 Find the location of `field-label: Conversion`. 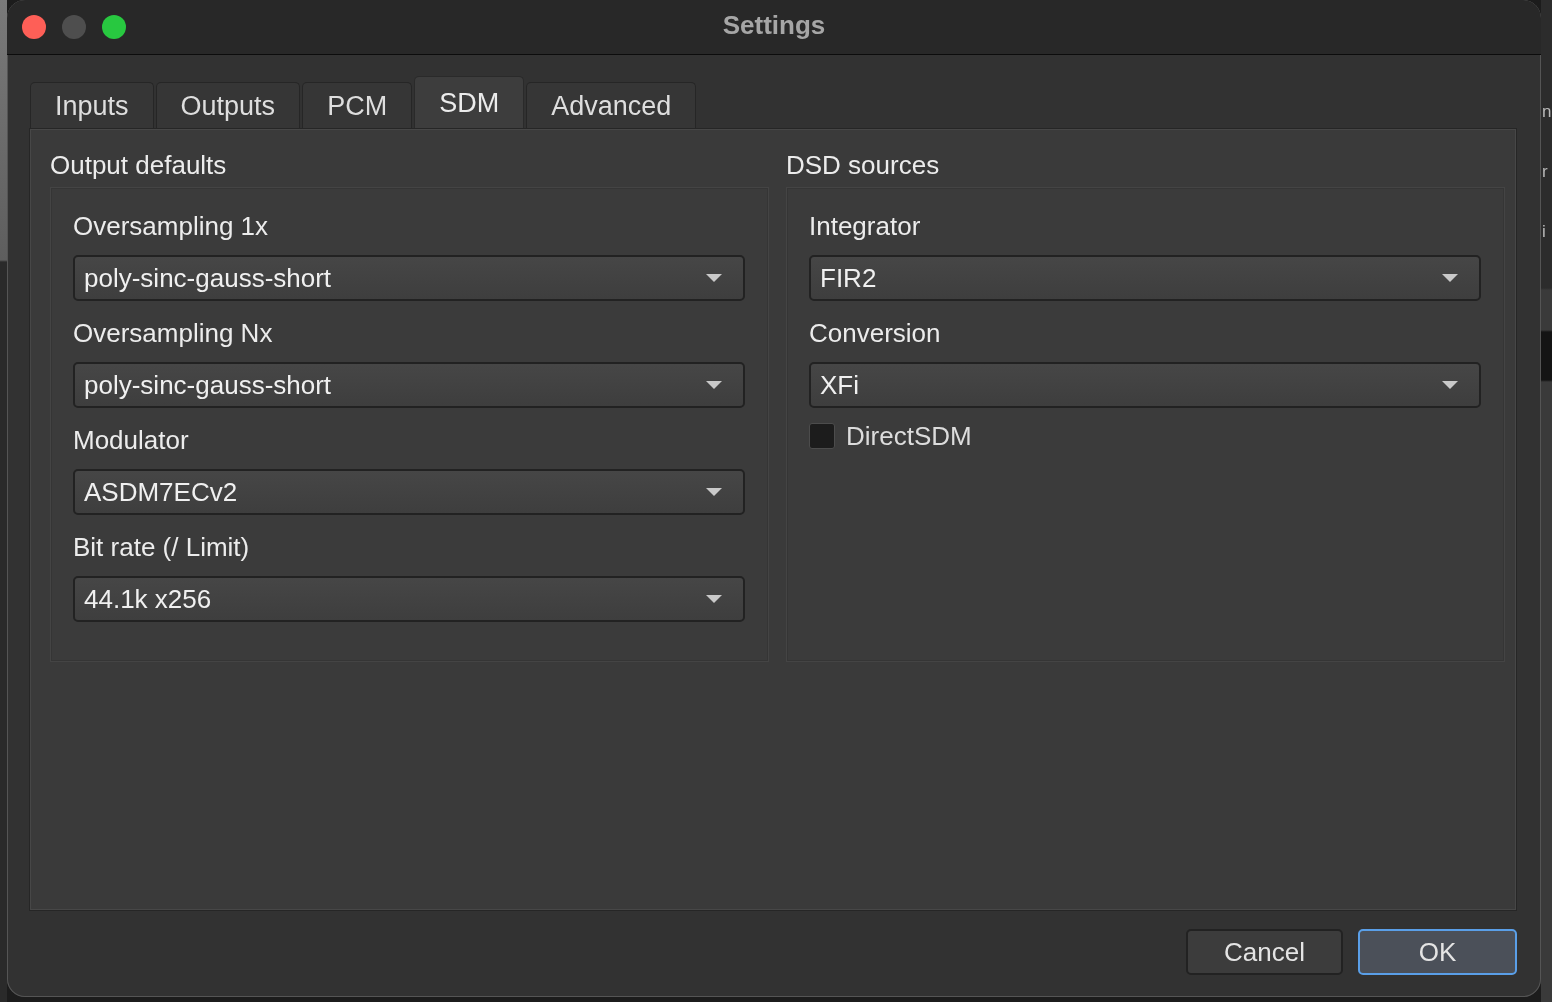

field-label: Conversion is located at coordinates (875, 333).